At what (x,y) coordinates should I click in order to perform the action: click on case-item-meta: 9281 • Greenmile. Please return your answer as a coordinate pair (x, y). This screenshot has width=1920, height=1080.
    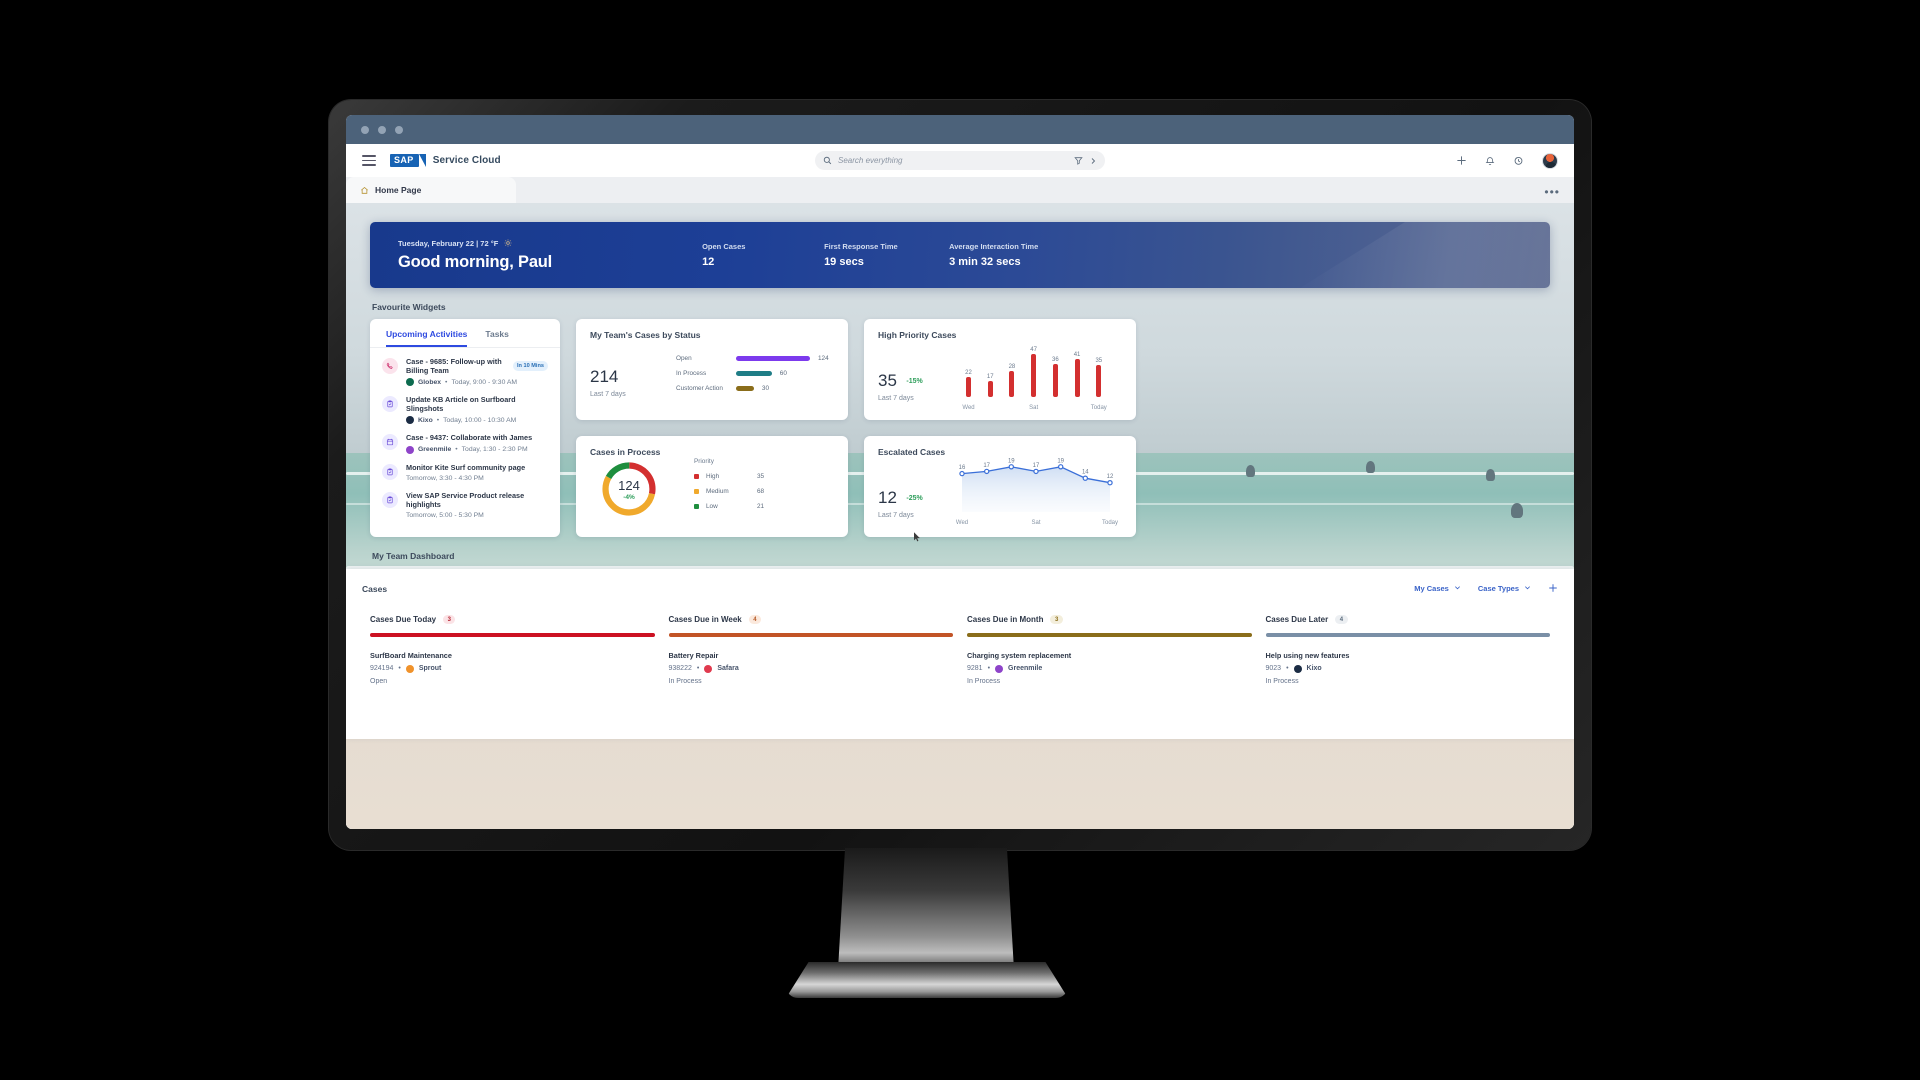
    Looking at the image, I should click on (1109, 668).